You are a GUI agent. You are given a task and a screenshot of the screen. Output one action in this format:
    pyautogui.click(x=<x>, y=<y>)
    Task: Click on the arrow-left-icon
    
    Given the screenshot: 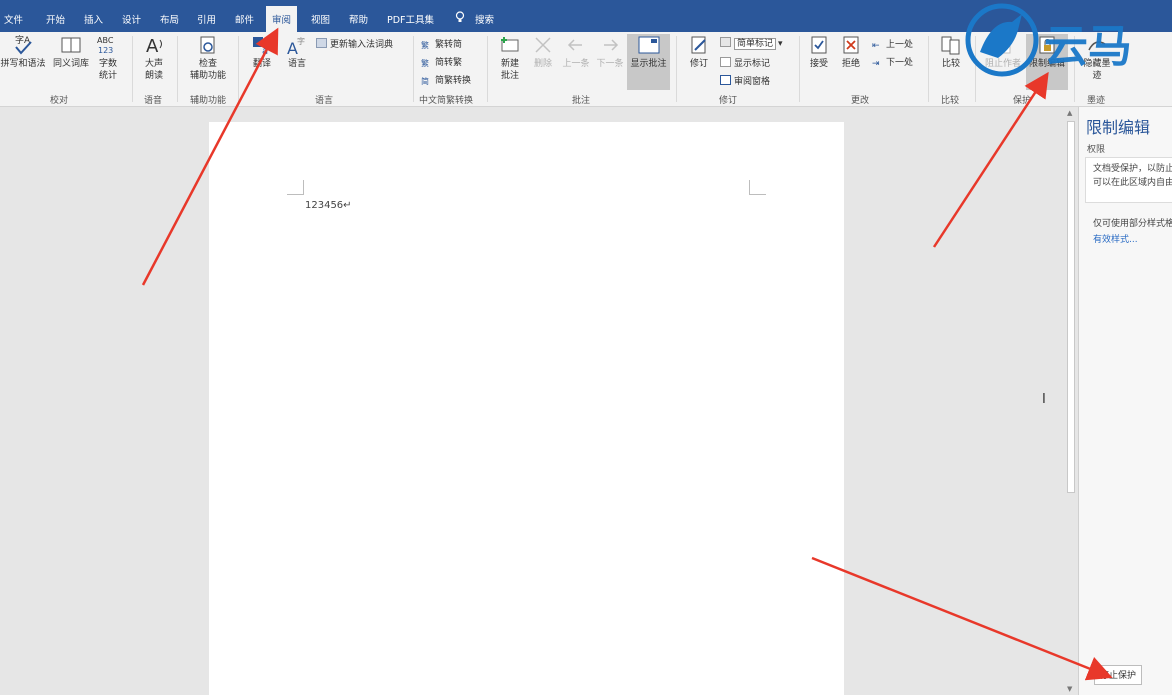 What is the action you would take?
    pyautogui.click(x=574, y=45)
    